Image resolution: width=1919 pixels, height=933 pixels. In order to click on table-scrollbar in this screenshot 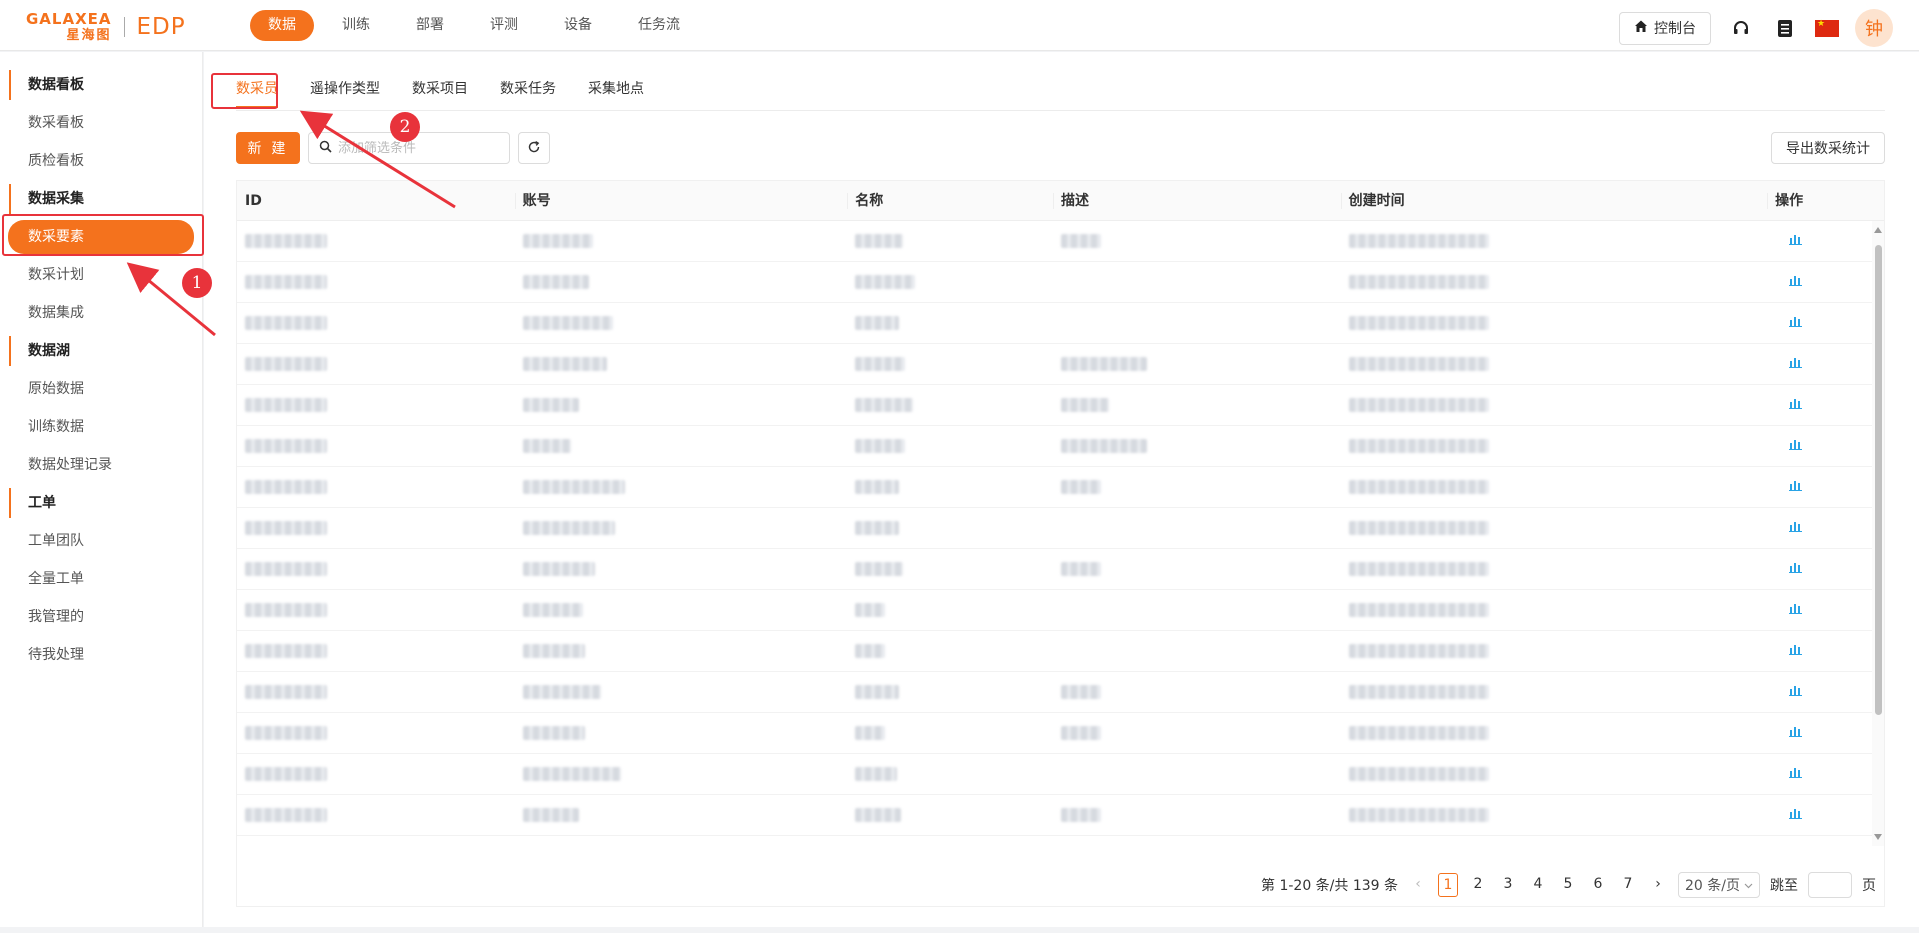, I will do `click(1878, 533)`.